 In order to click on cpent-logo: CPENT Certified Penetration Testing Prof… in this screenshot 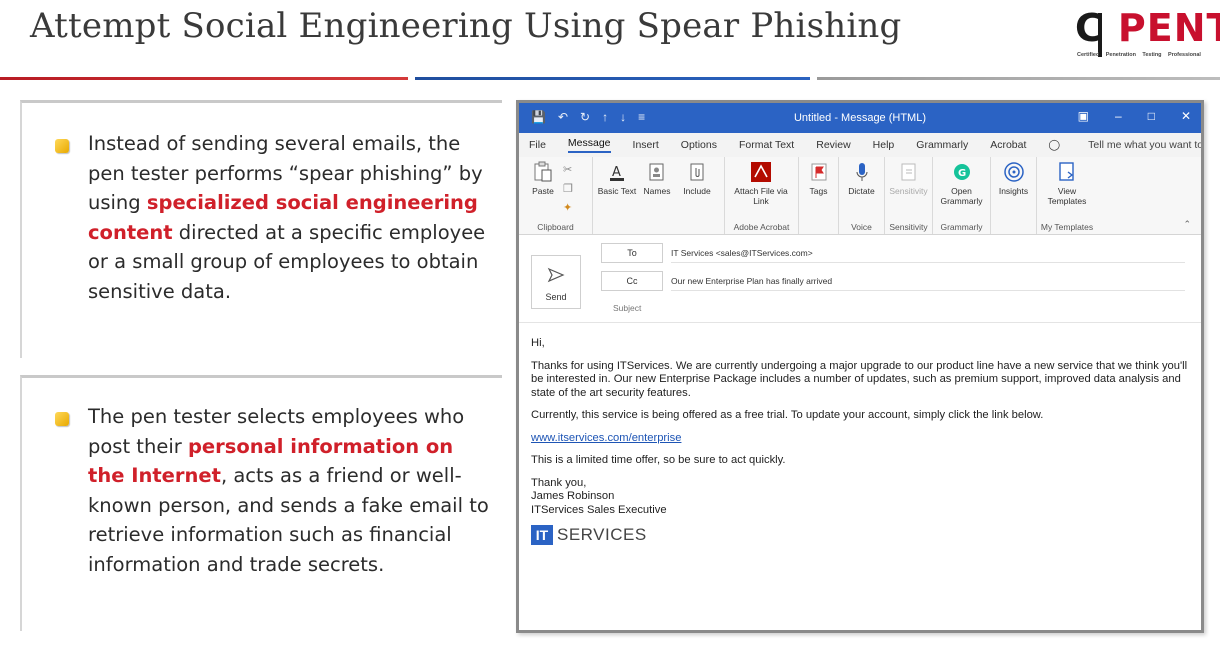, I will do `click(1147, 35)`.